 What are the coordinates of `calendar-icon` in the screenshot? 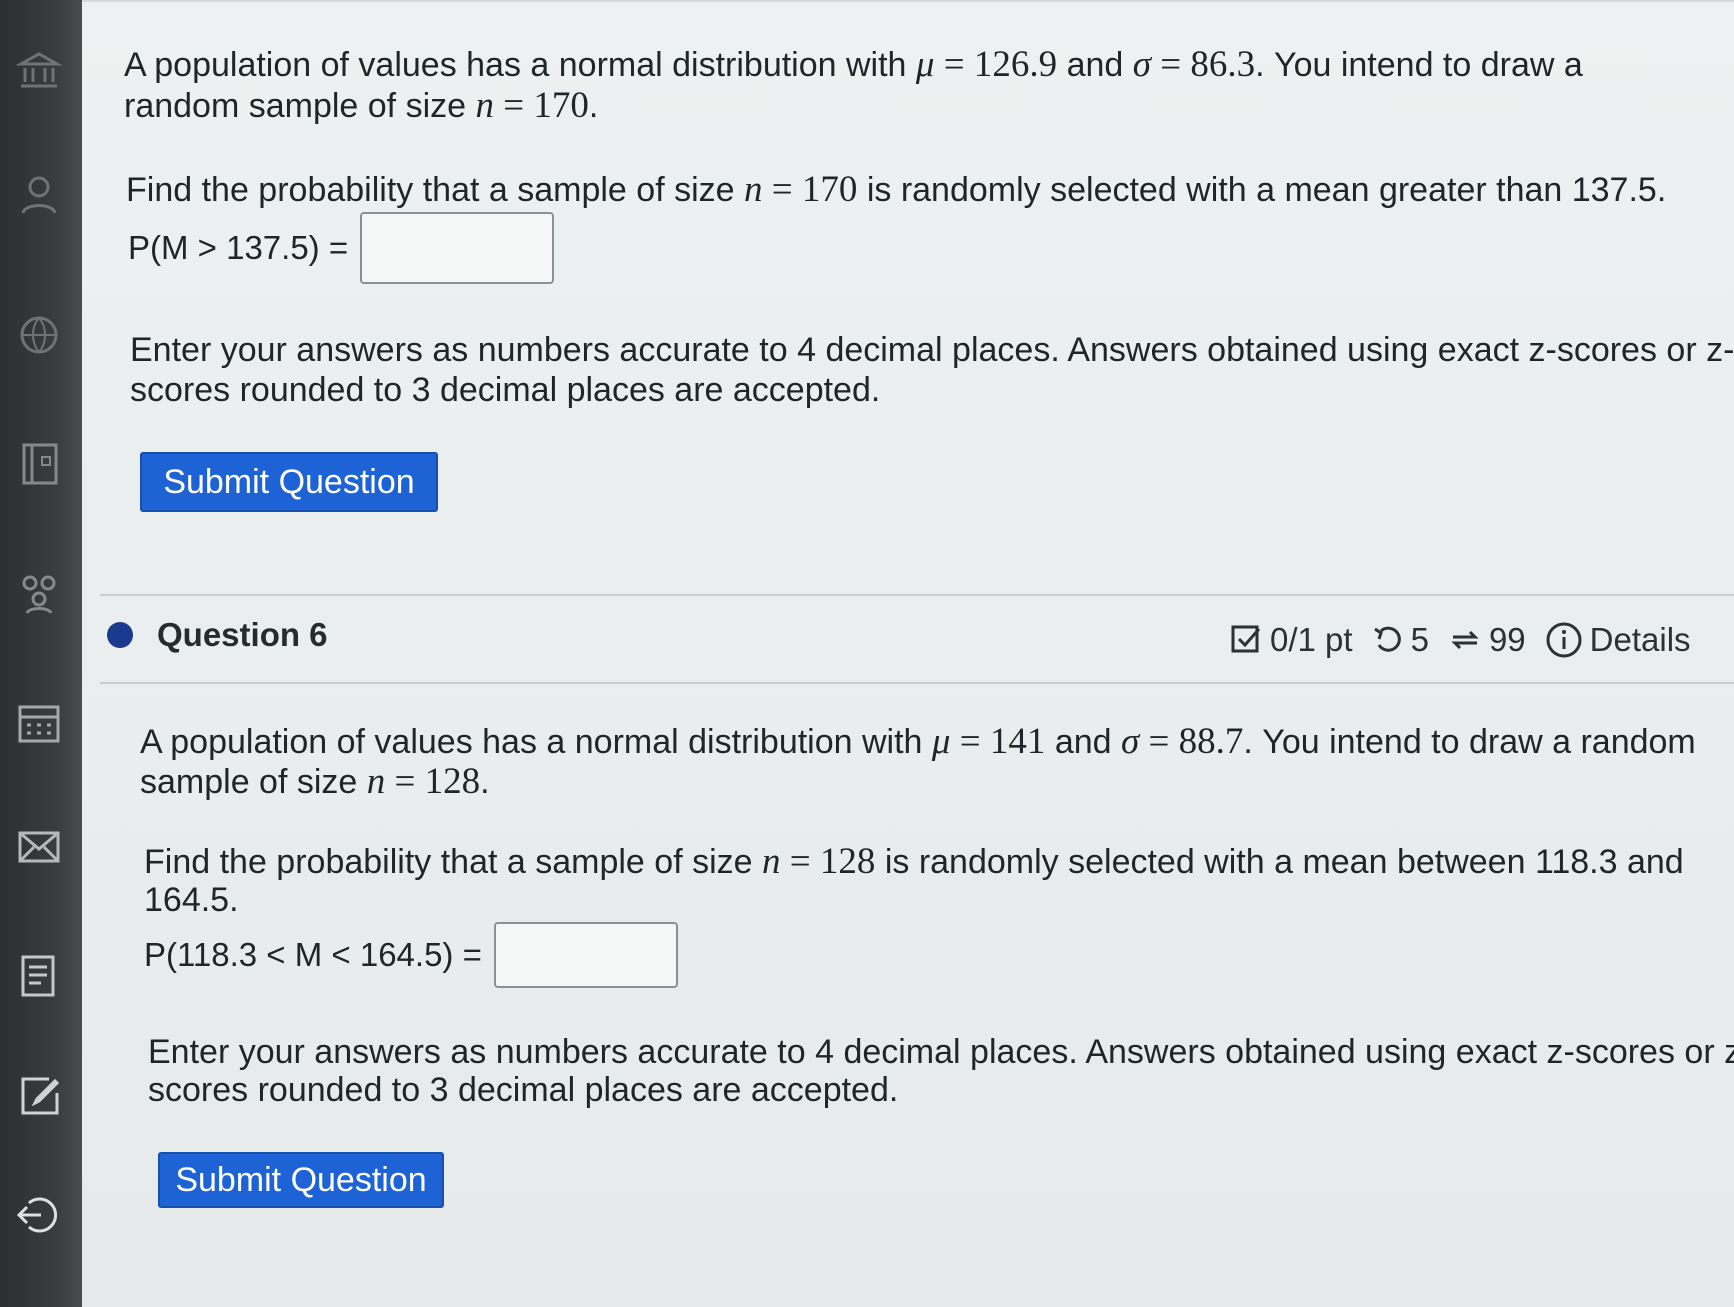 It's located at (39, 723).